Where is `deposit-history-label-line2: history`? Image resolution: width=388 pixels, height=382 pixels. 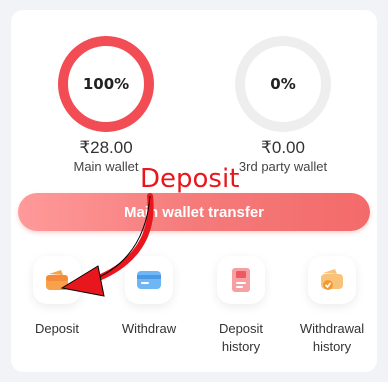 deposit-history-label-line2: history is located at coordinates (241, 346).